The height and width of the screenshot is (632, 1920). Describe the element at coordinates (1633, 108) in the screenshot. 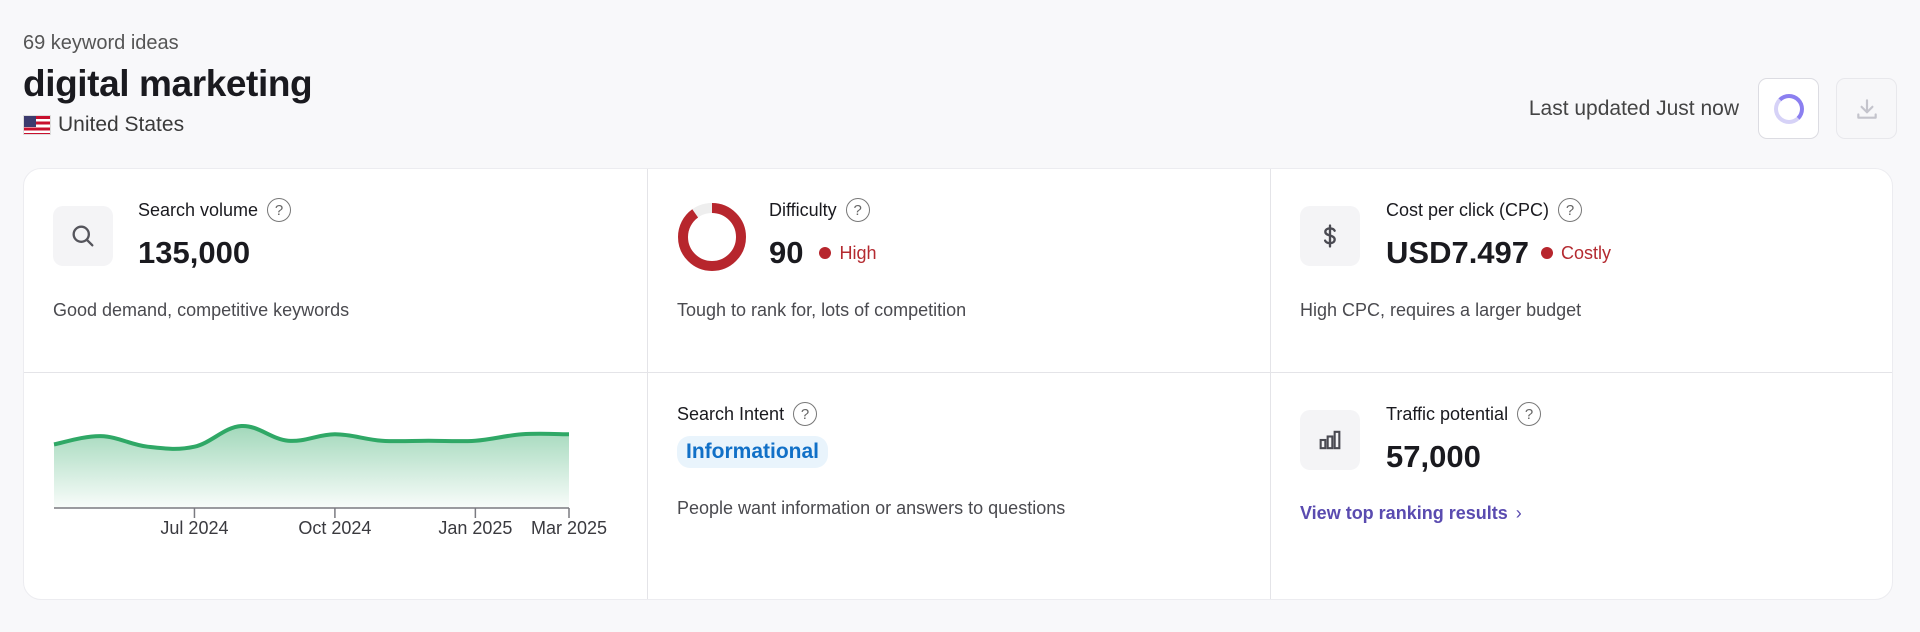

I see `last-updated-text: Last updated Just now` at that location.